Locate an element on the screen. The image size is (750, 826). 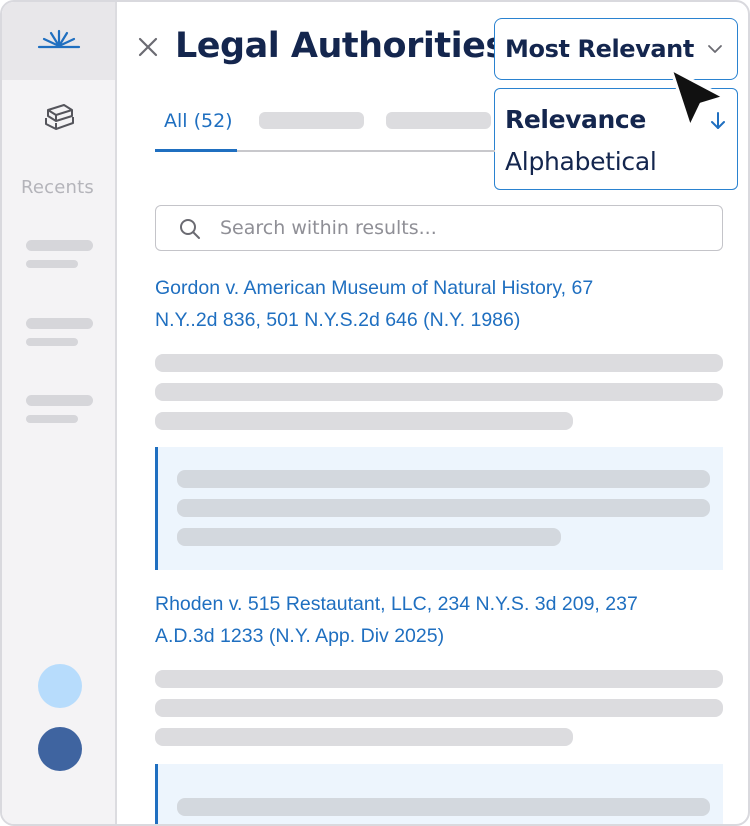
sort-option-relevance: Relevance is located at coordinates (575, 119).